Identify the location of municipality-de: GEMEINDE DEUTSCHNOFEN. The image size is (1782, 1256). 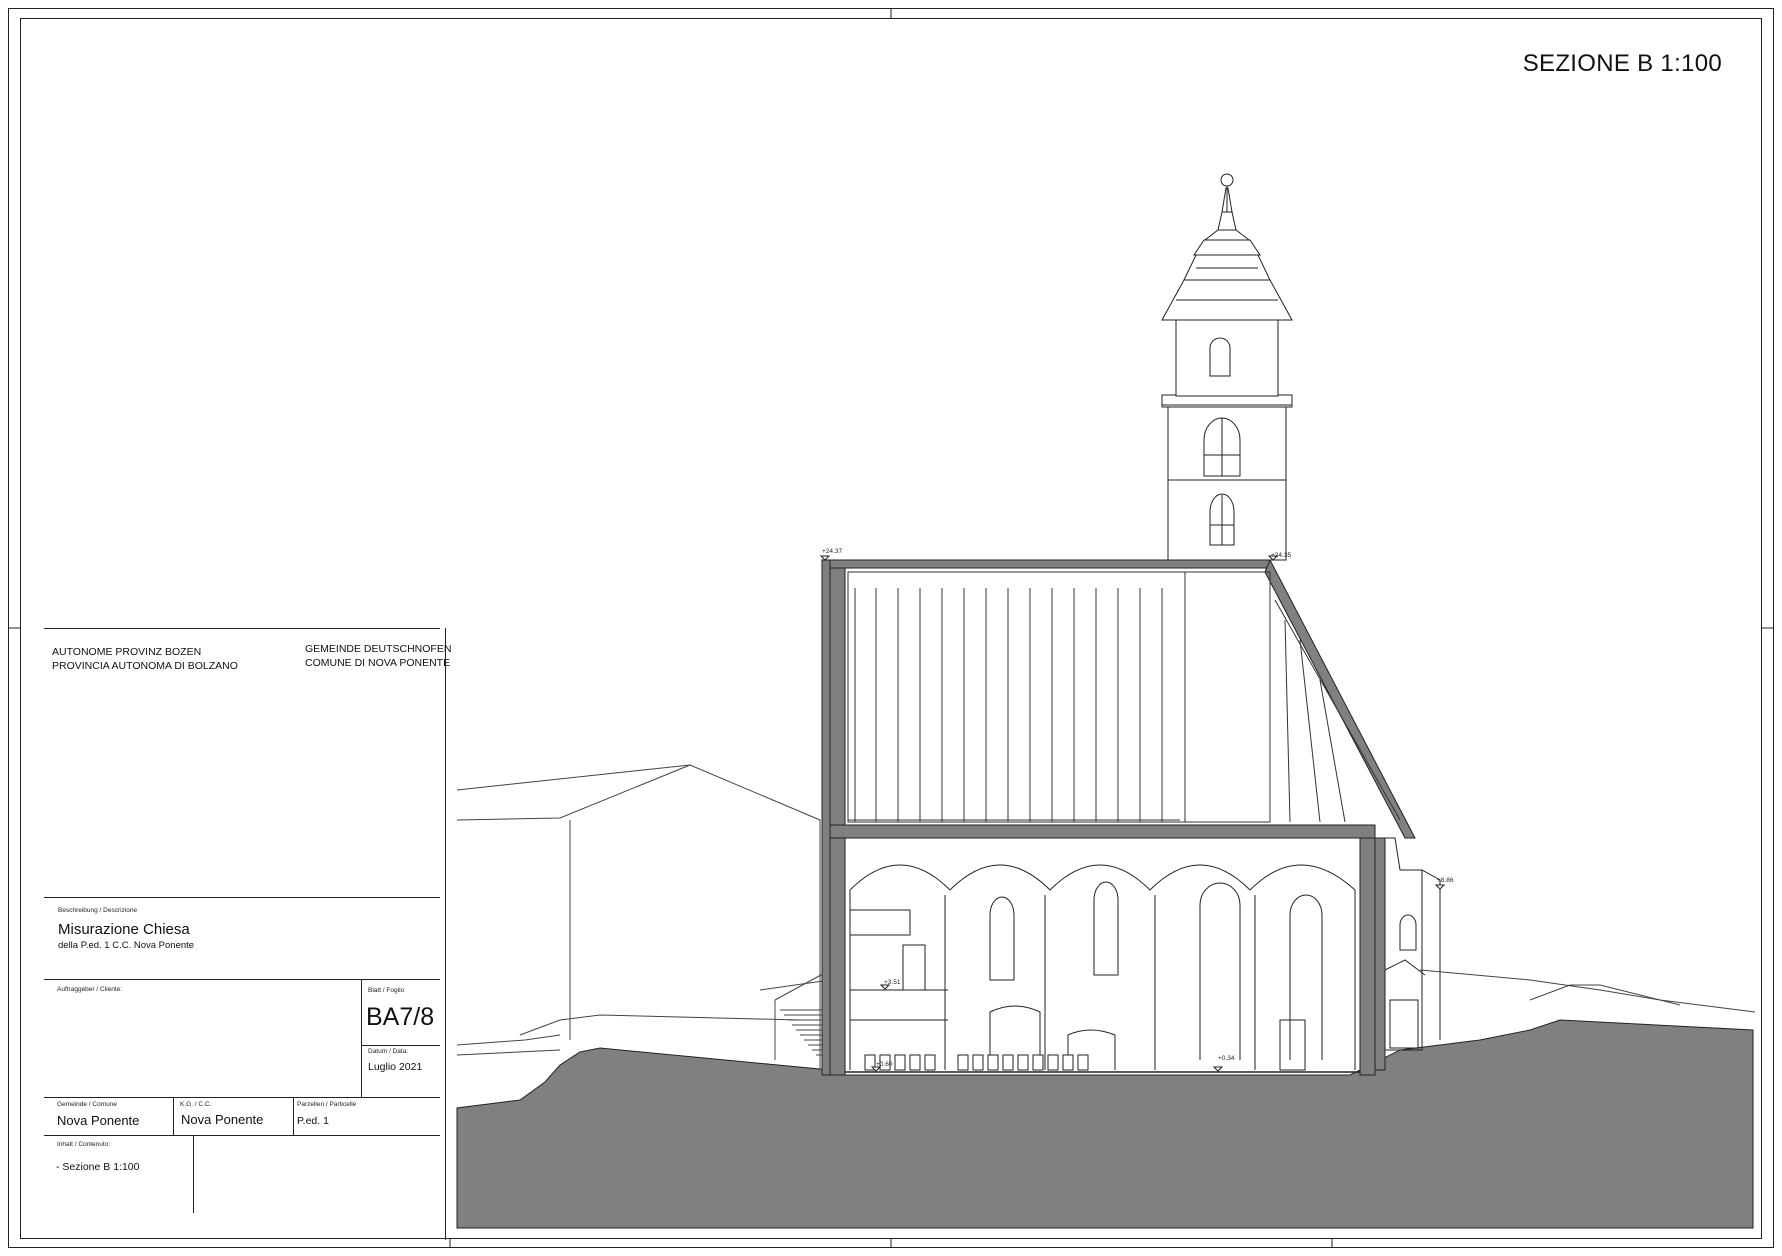
(378, 649).